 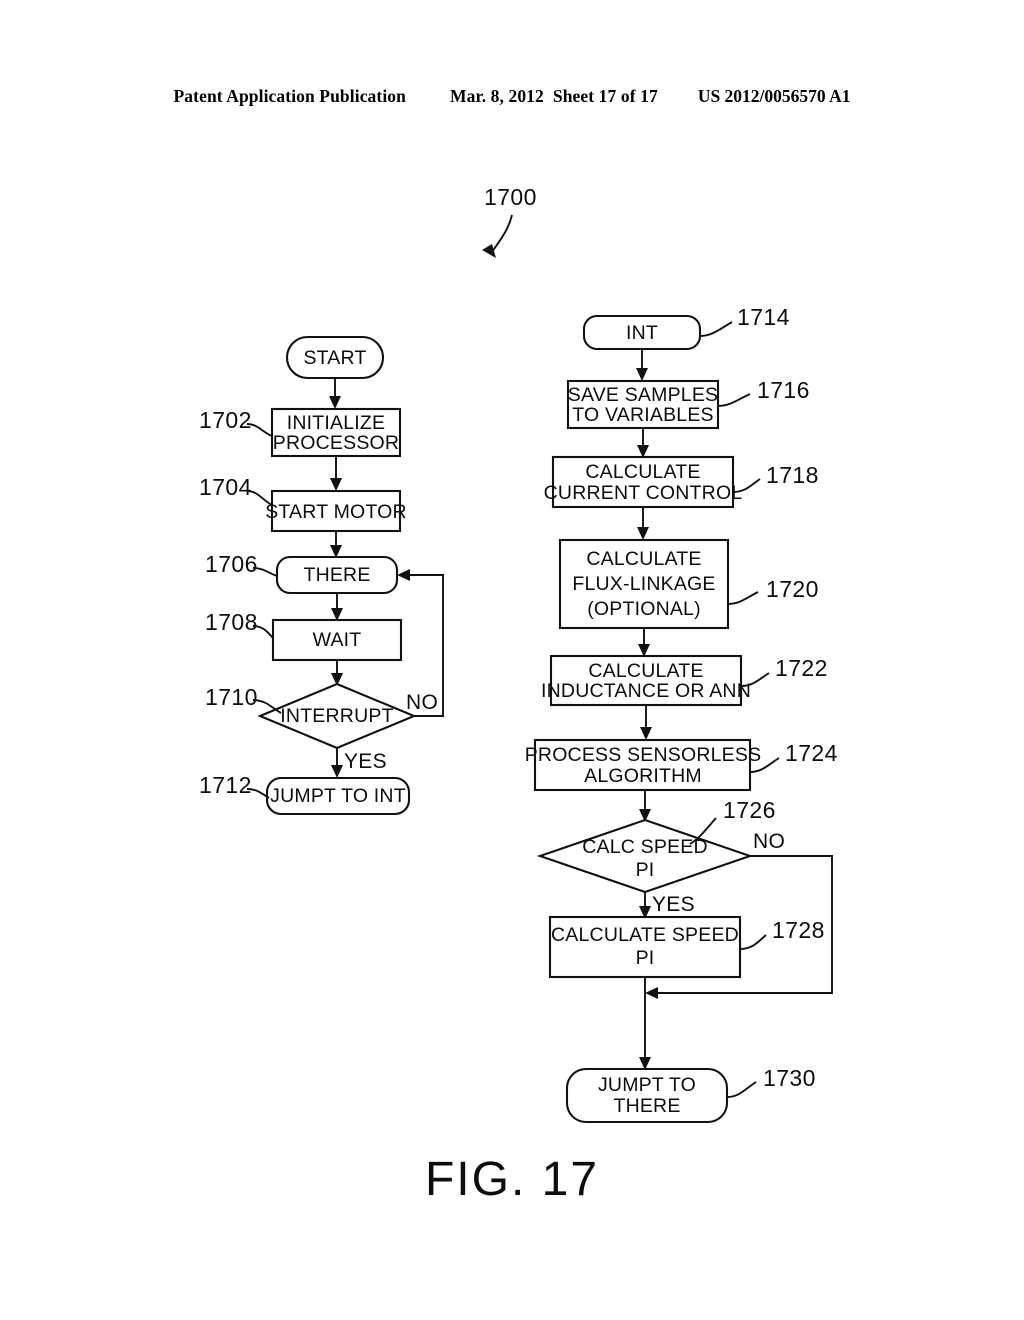 What do you see at coordinates (489, 251) in the screenshot?
I see `diagram-ref-arrowhead` at bounding box center [489, 251].